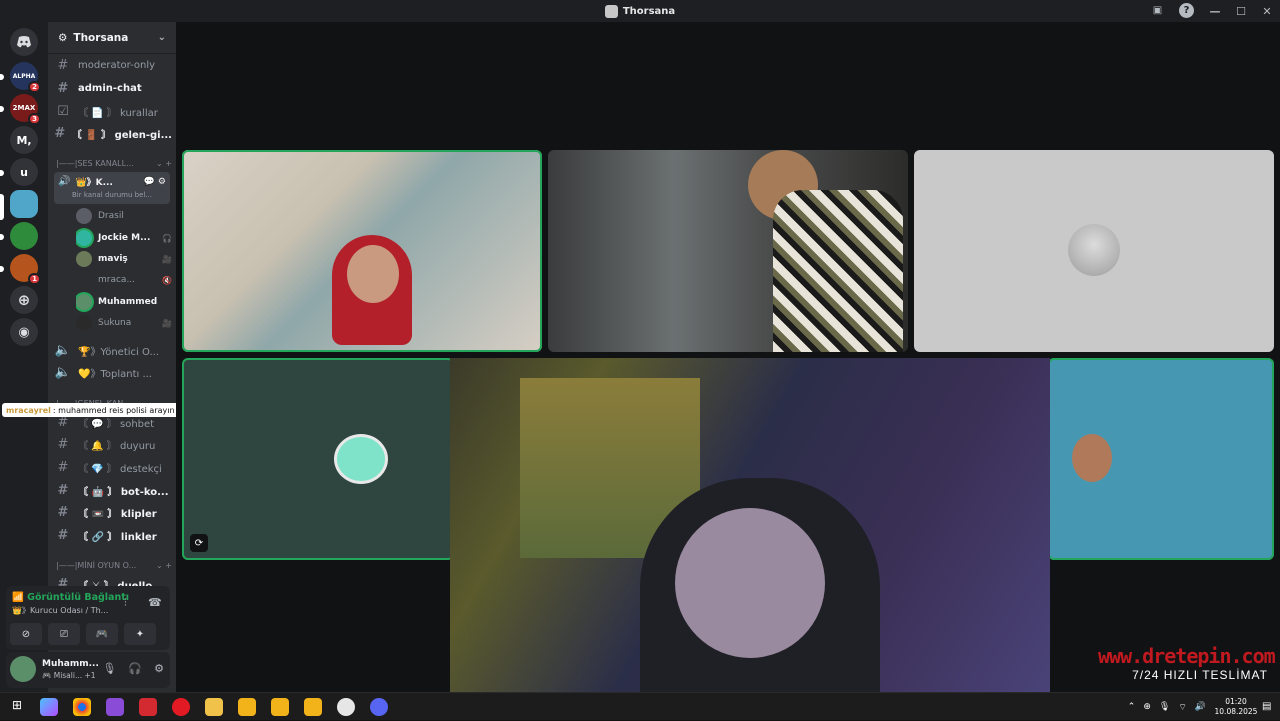 This screenshot has height=721, width=1280. I want to click on soundboard-icon: ✦, so click(140, 634).